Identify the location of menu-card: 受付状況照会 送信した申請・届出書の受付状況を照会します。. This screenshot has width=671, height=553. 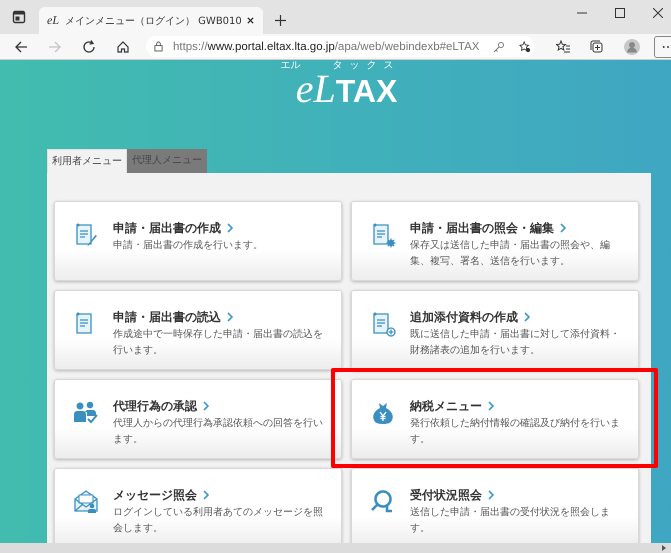
(495, 505).